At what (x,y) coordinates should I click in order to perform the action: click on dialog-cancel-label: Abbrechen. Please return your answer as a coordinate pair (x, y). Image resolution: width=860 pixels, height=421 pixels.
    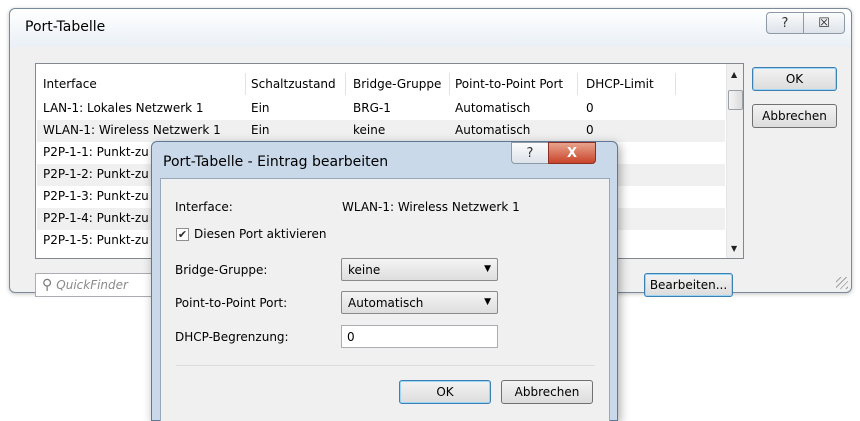
    Looking at the image, I should click on (547, 392).